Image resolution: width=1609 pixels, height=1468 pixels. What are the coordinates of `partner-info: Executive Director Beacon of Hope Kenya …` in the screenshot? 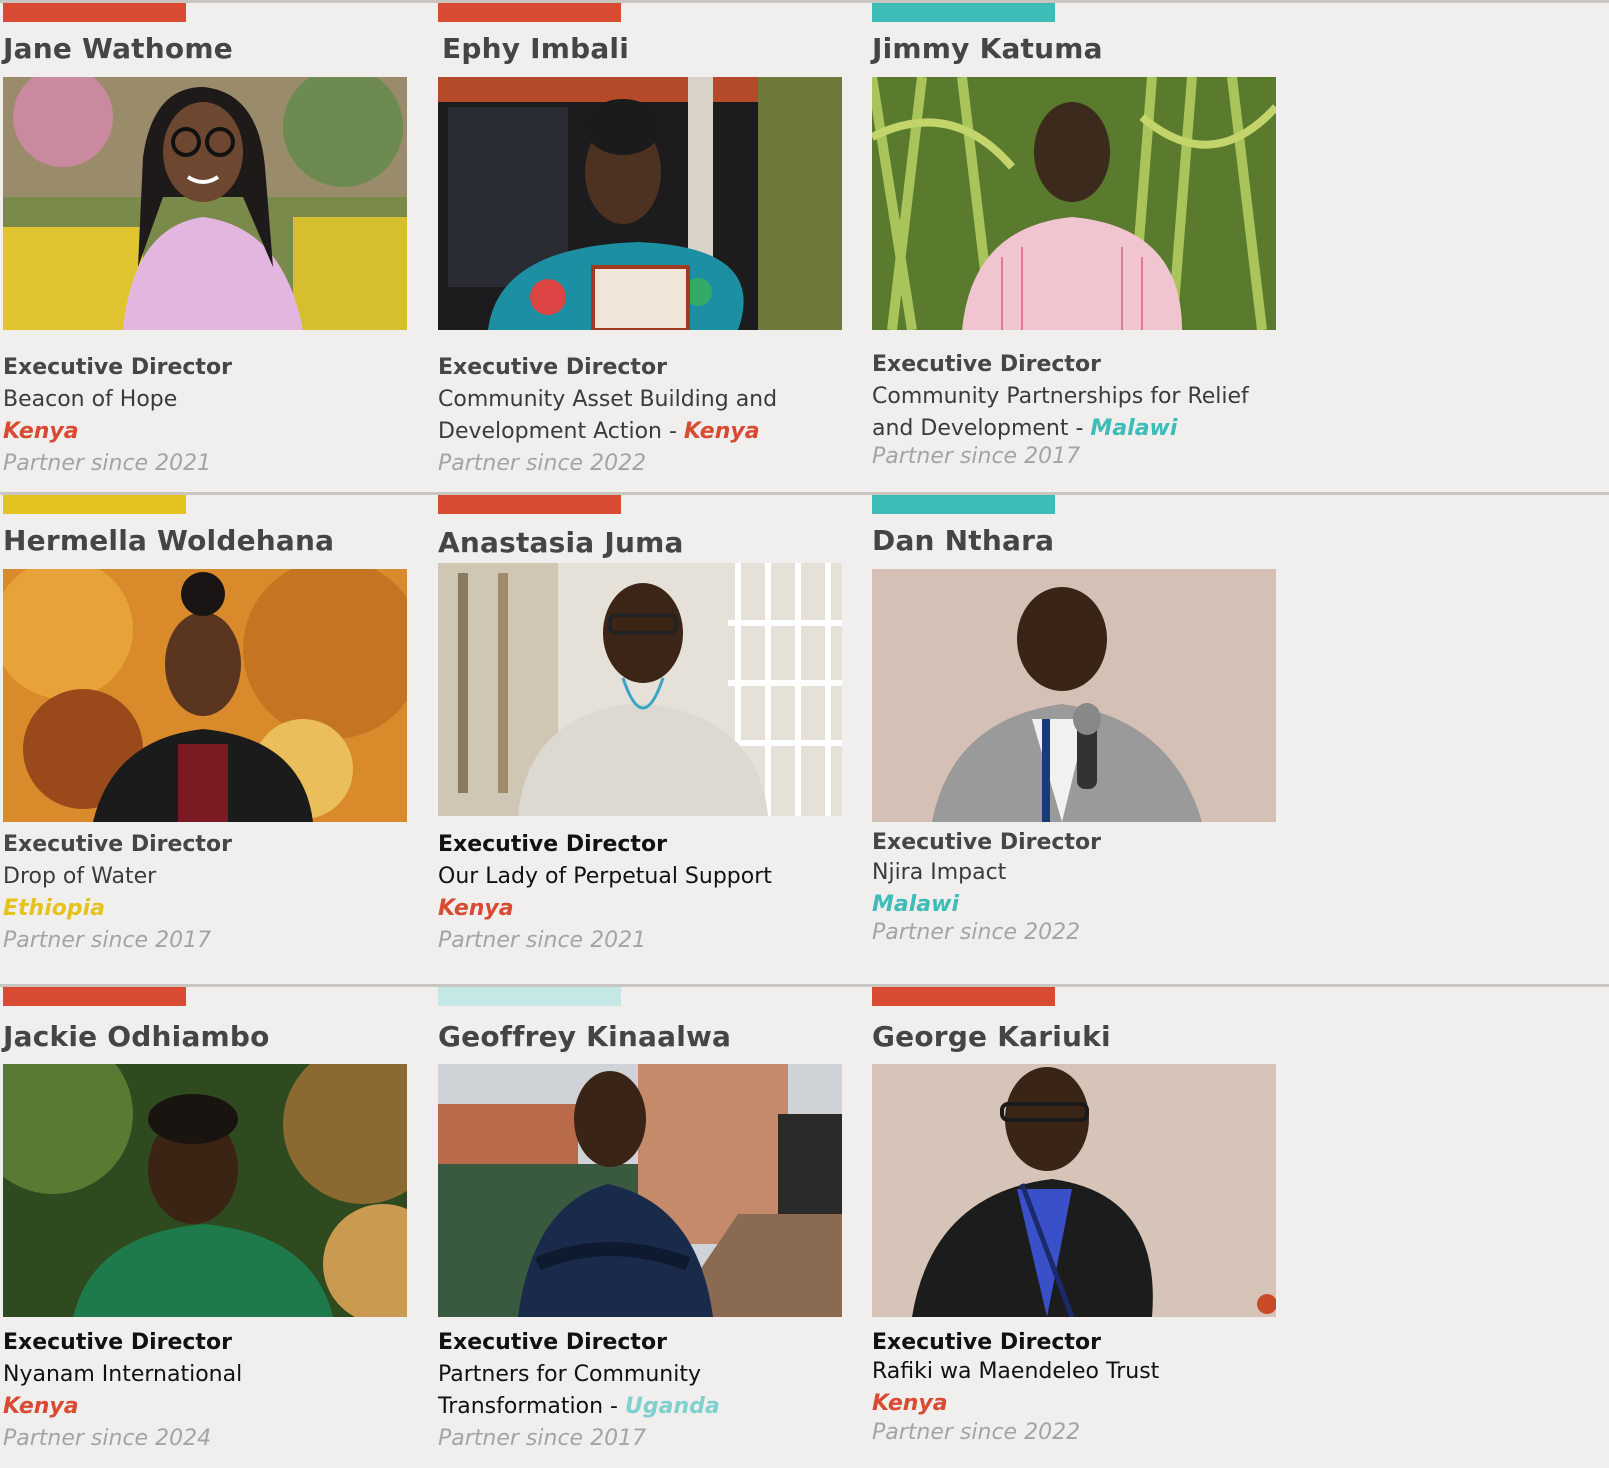 It's located at (213, 416).